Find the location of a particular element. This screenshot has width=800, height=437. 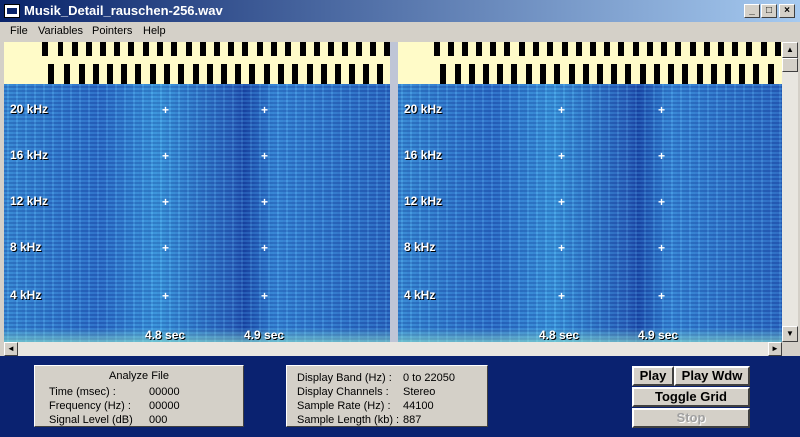

display-label: Sample Rate (Hz) : is located at coordinates (344, 406).